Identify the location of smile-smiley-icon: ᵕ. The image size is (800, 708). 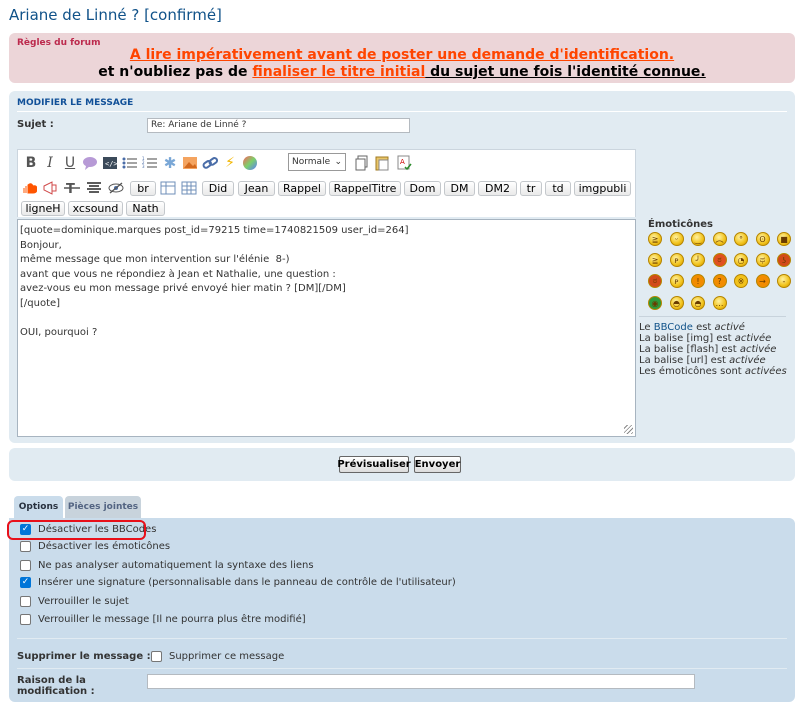
(676, 239).